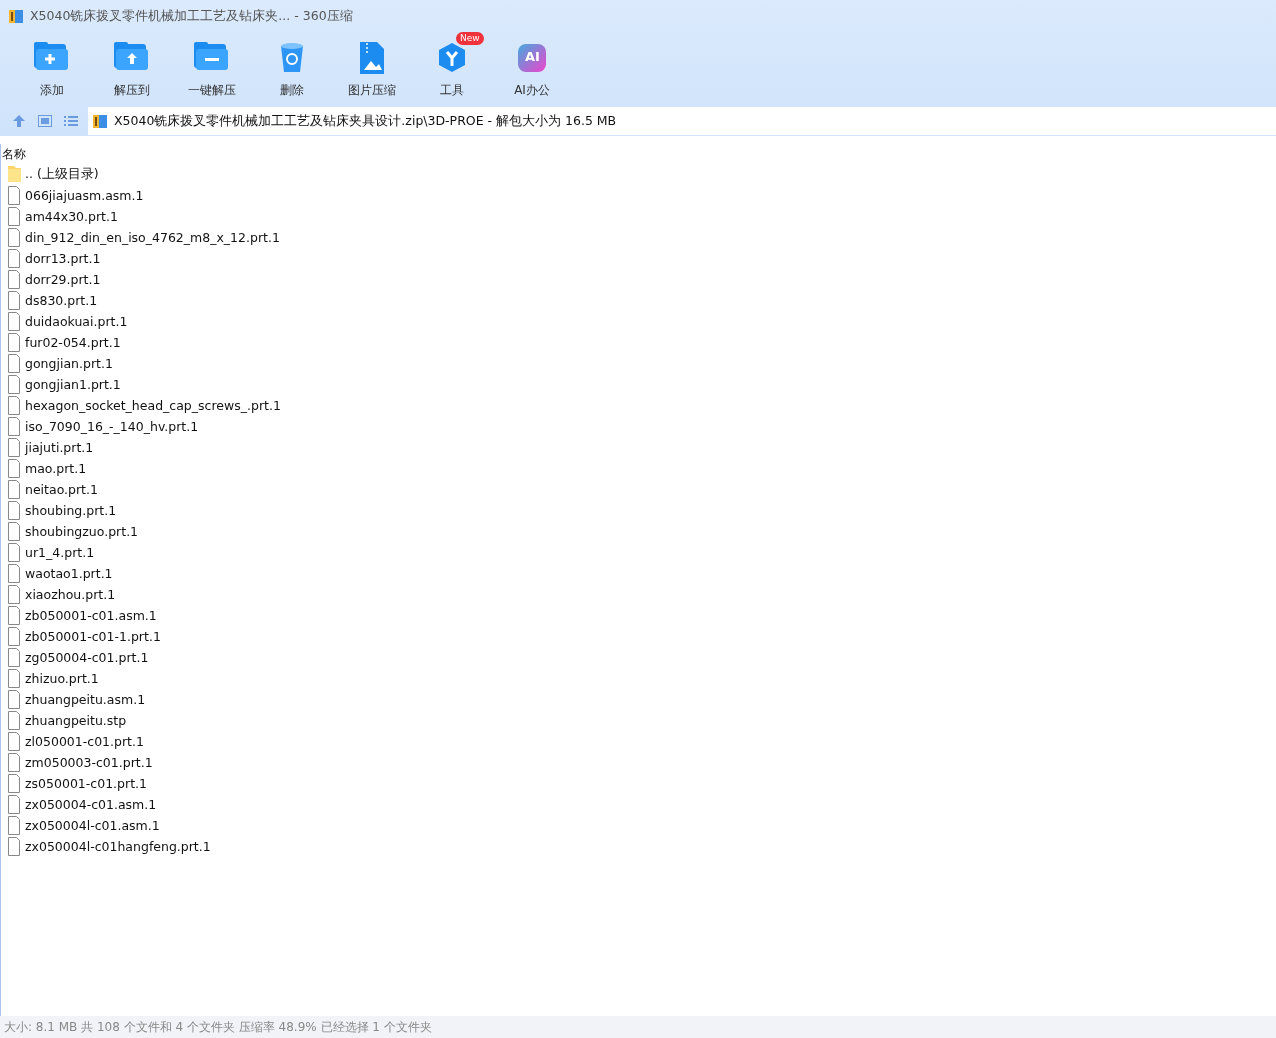  Describe the element at coordinates (52, 69) in the screenshot. I see `toolbar-button: 添加` at that location.